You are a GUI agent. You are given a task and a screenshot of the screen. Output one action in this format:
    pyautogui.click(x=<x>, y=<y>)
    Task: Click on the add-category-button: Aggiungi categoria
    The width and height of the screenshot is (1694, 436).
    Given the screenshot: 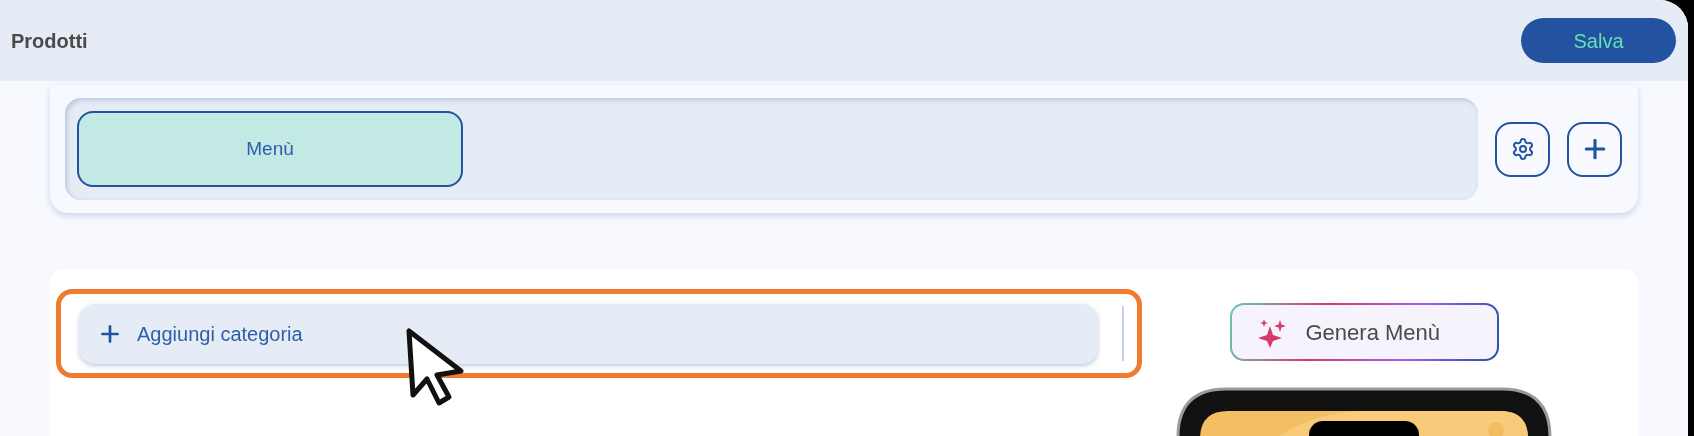 What is the action you would take?
    pyautogui.click(x=588, y=333)
    